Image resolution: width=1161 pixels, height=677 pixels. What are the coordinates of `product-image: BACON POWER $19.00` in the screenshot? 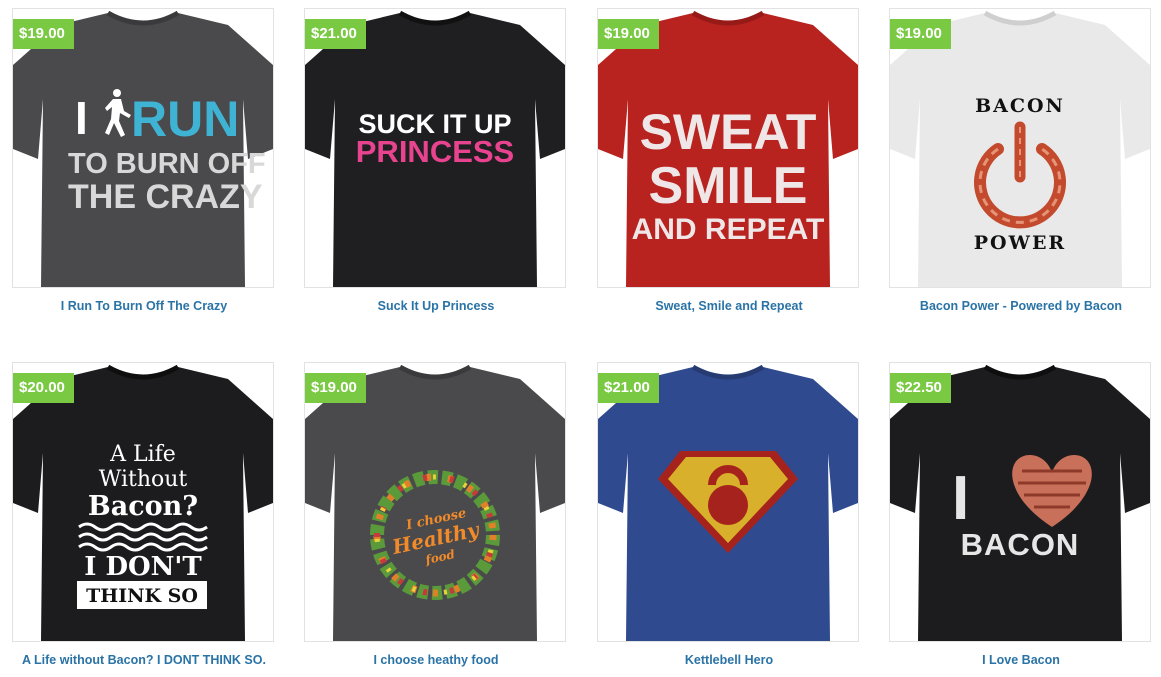 It's located at (1020, 148).